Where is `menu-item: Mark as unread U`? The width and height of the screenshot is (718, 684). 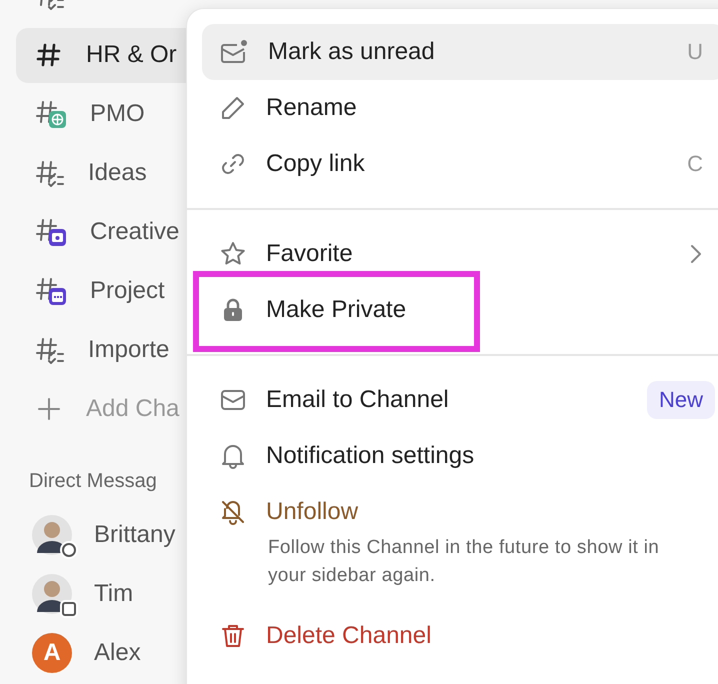 menu-item: Mark as unread U is located at coordinates (460, 52).